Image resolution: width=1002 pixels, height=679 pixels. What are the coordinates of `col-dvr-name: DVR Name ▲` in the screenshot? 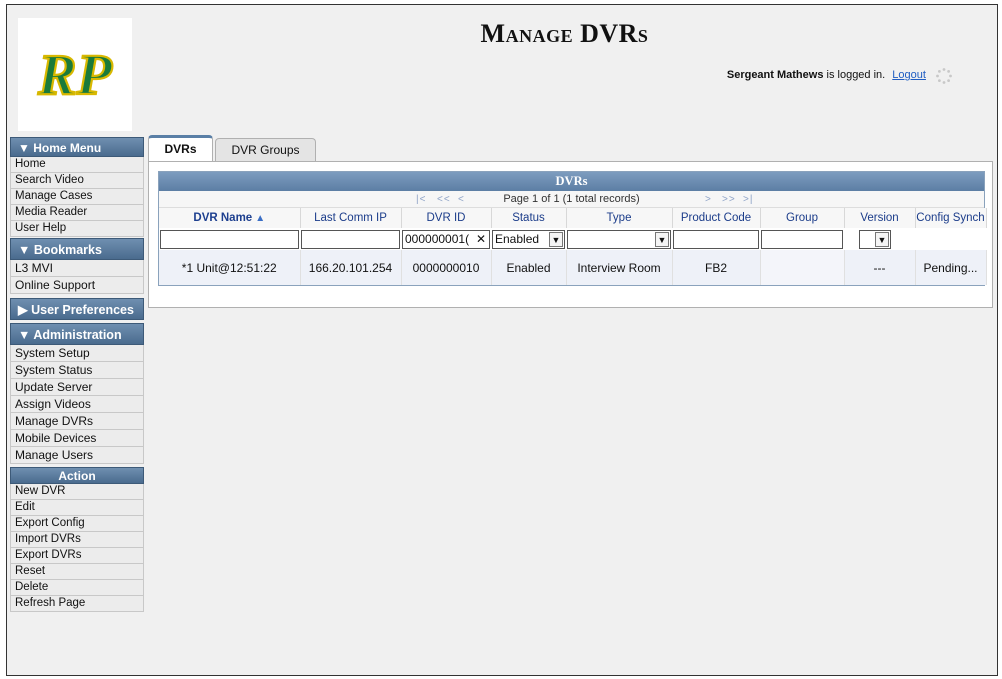 It's located at (230, 218).